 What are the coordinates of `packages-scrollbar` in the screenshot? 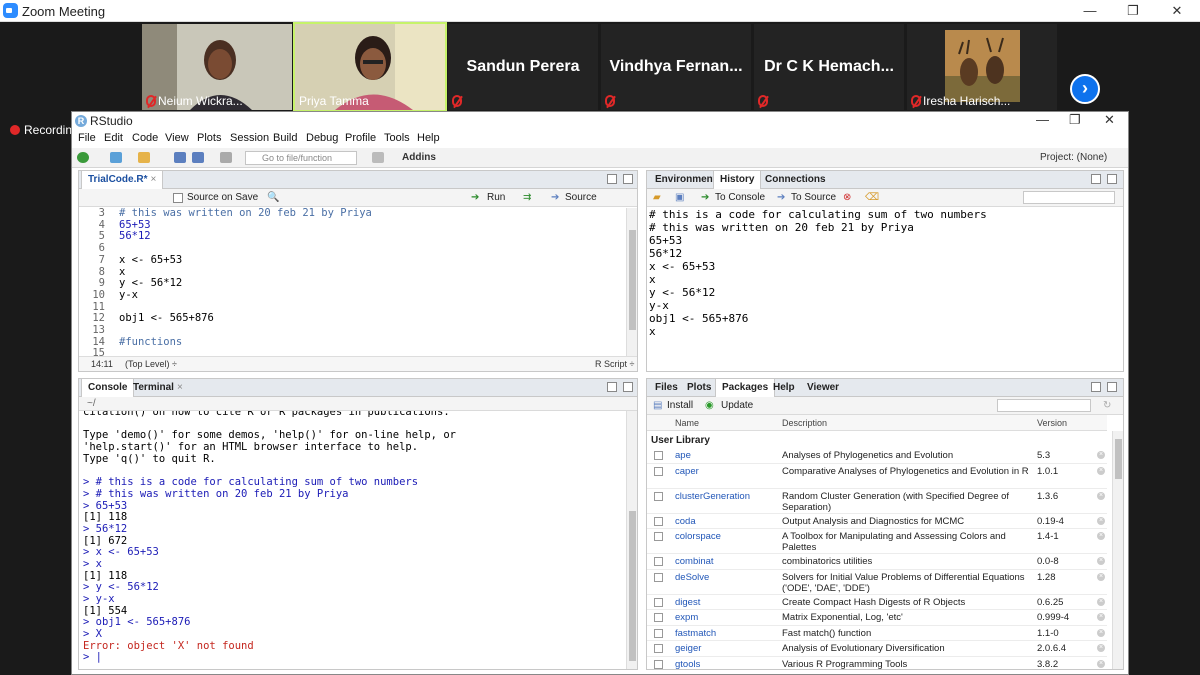 It's located at (1117, 550).